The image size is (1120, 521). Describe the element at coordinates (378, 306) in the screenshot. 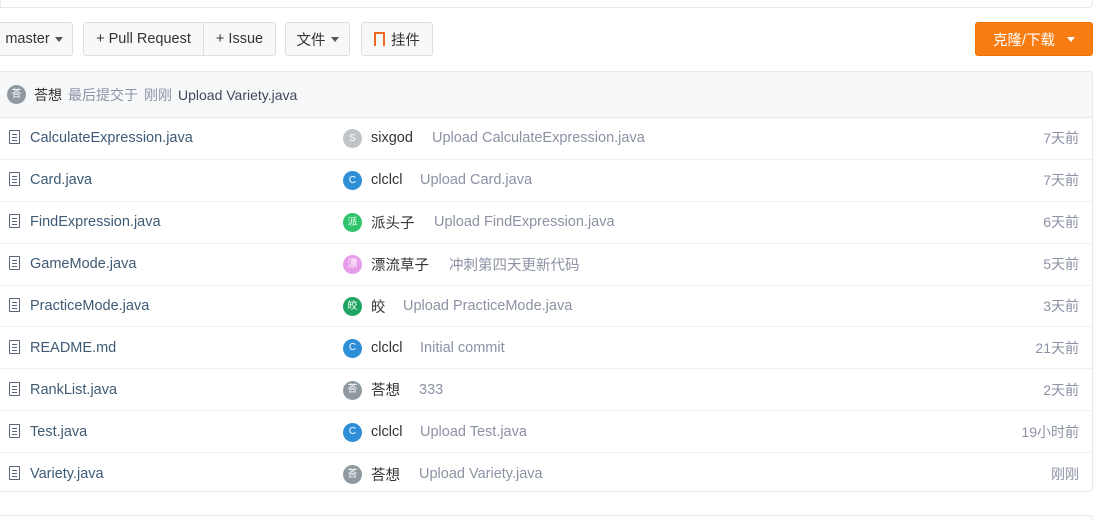

I see `committer-name: 皎` at that location.